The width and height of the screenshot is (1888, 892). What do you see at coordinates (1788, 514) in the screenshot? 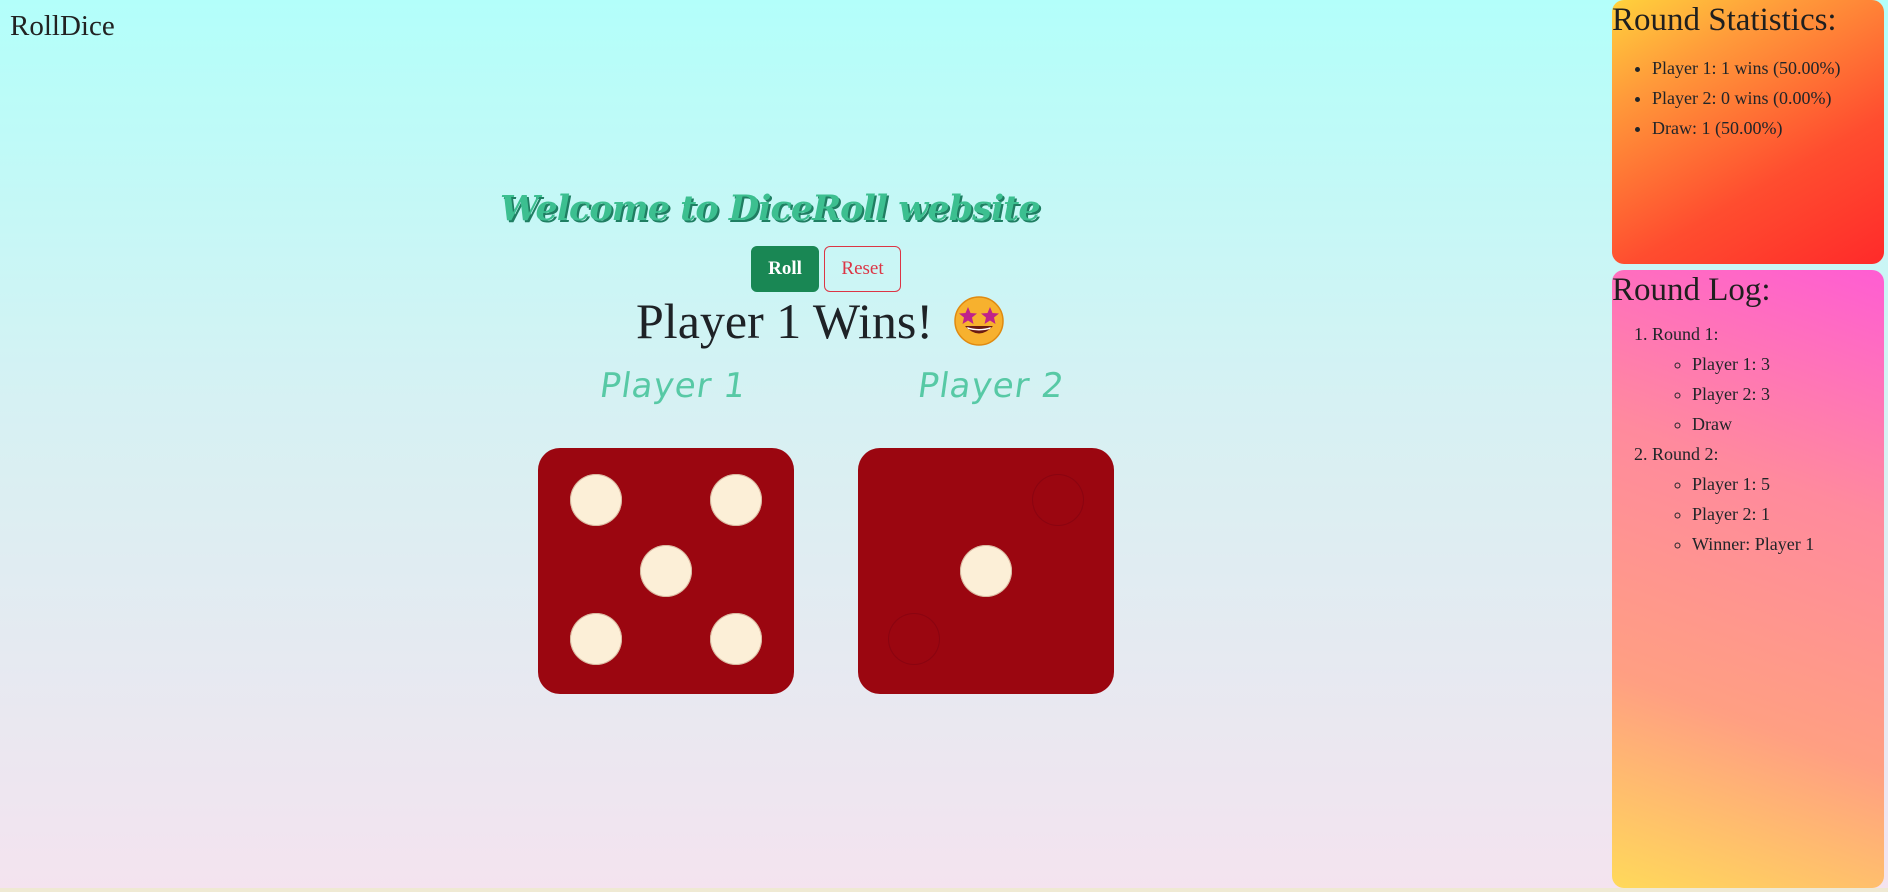
I see `log-entry: Player 2: 1` at bounding box center [1788, 514].